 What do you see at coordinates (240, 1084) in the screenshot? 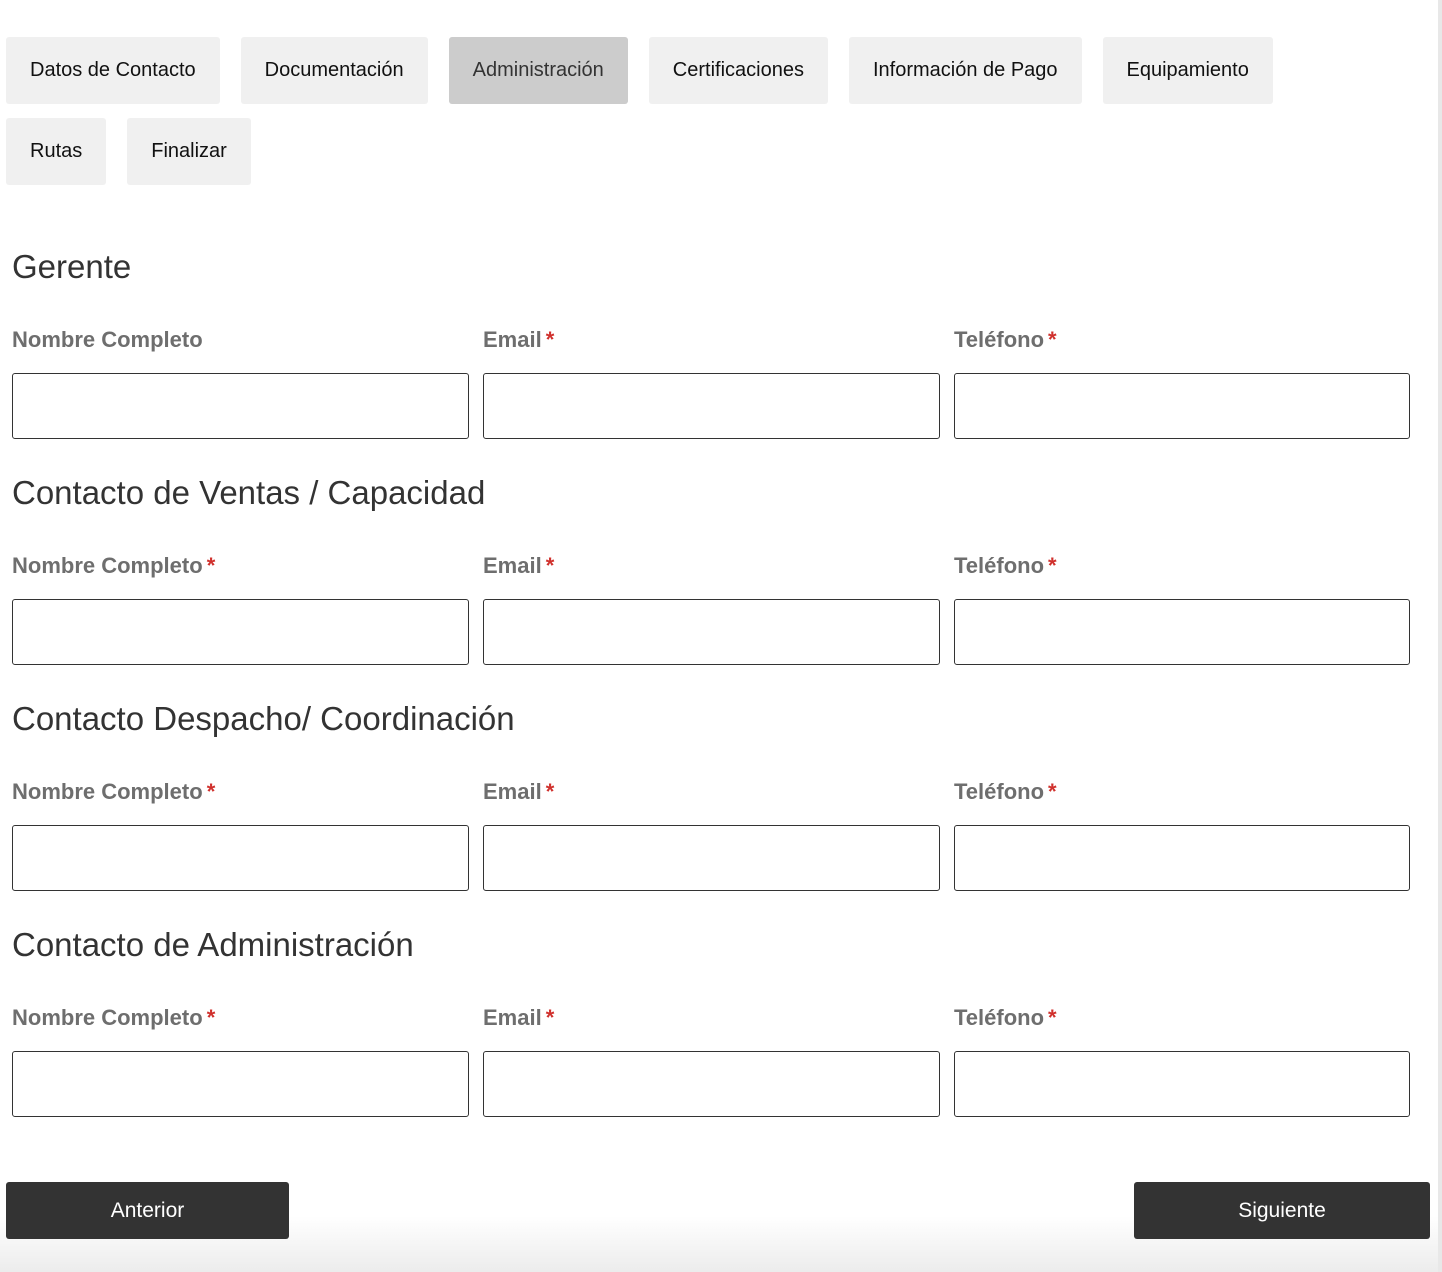
I see `administracion-nombre-input` at bounding box center [240, 1084].